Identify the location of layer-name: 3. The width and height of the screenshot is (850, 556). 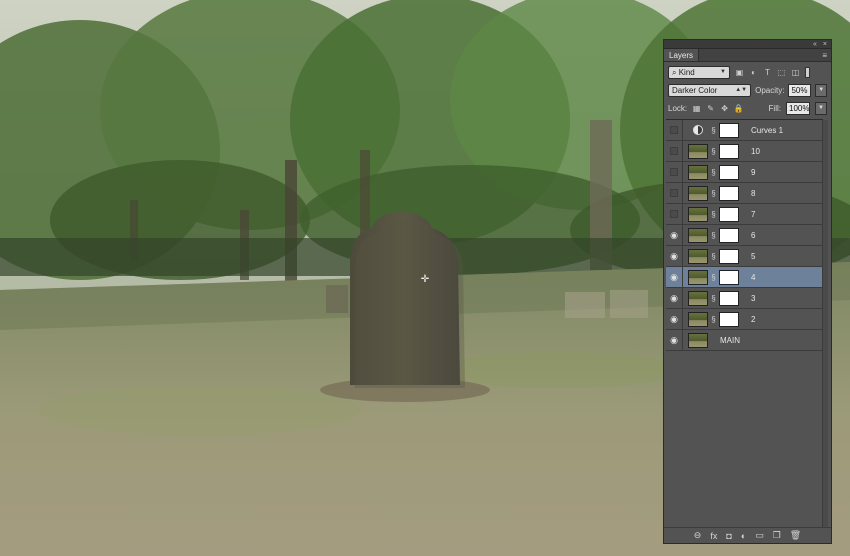
(753, 298).